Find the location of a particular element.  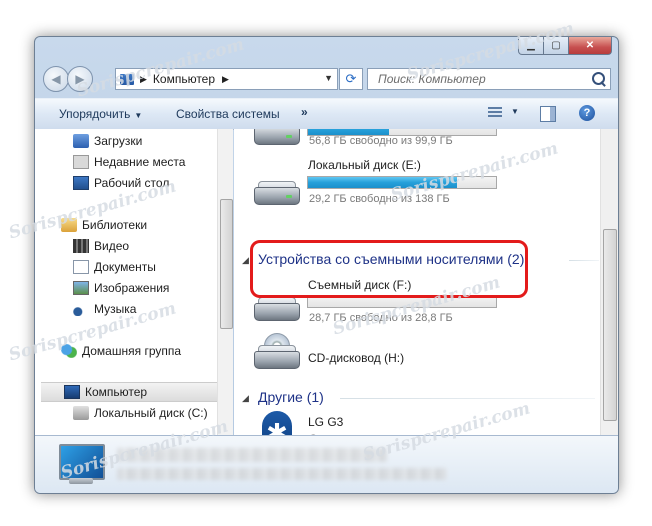

highlight-frame is located at coordinates (389, 269).